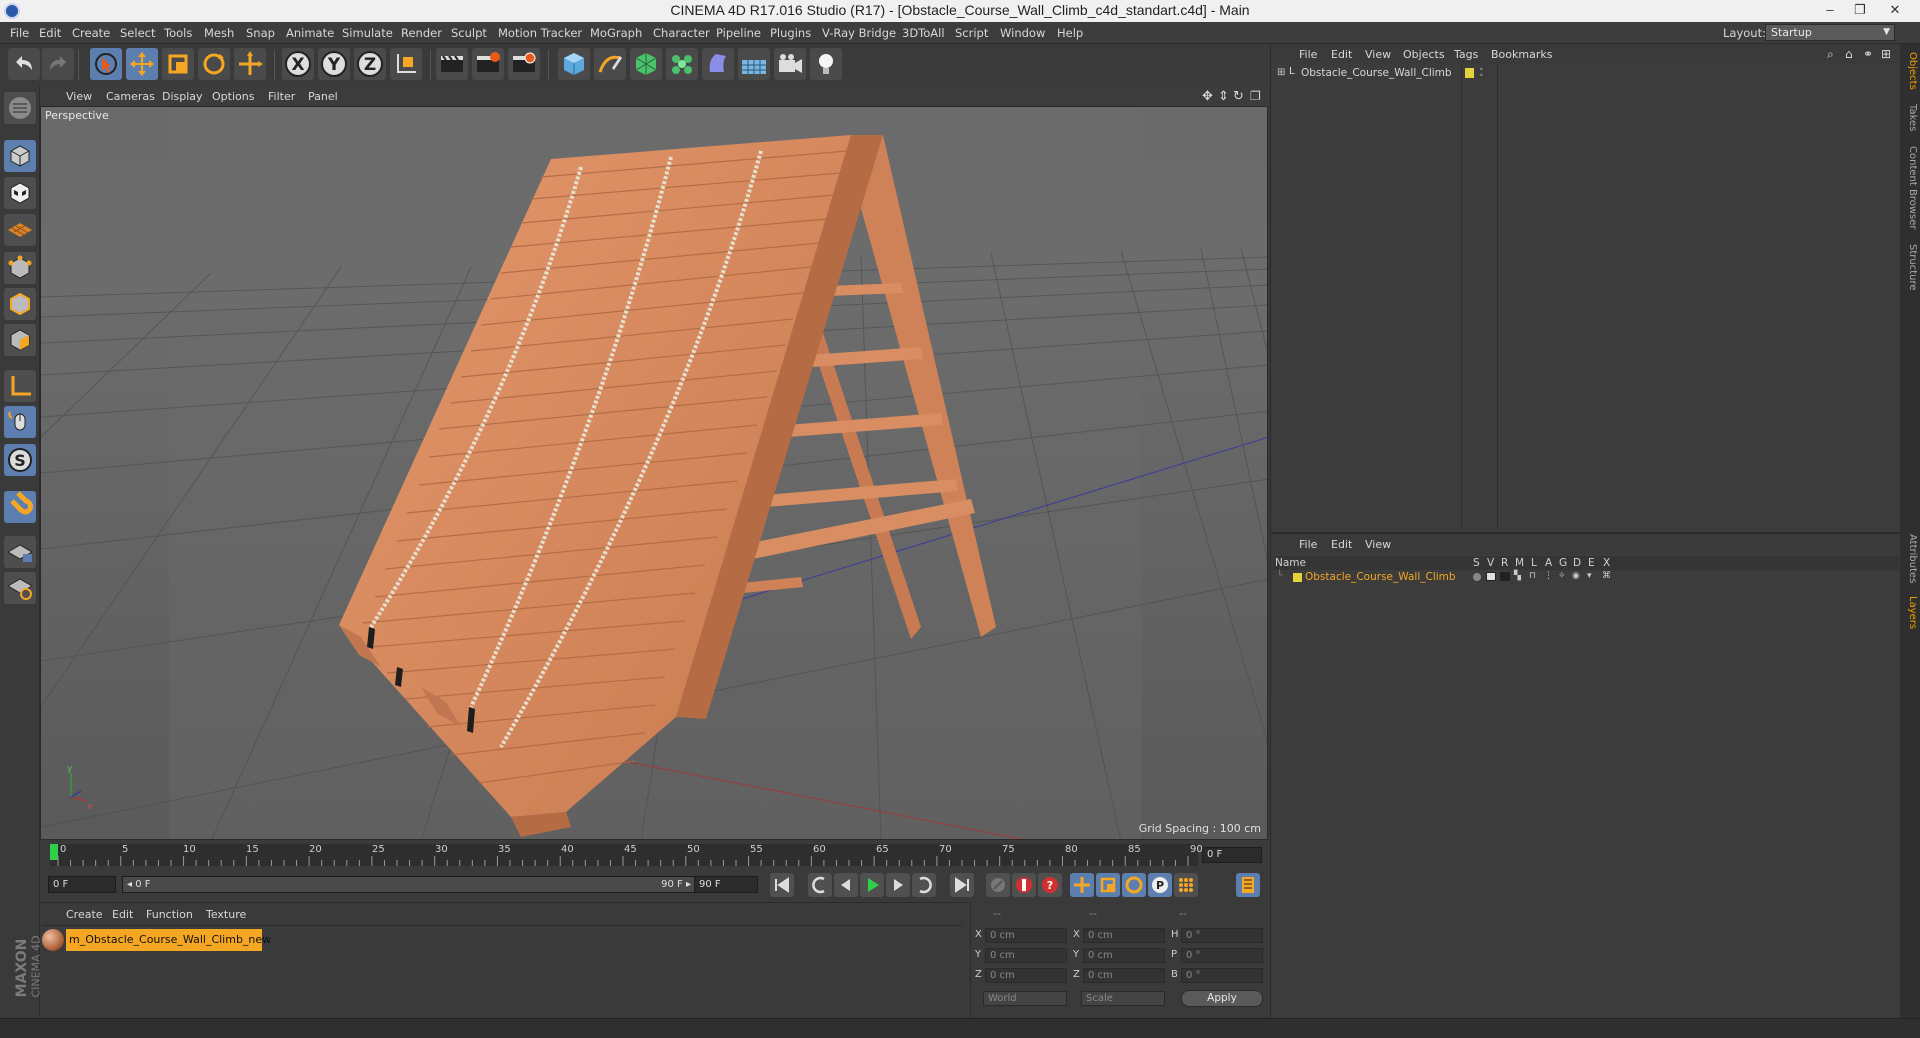 The width and height of the screenshot is (1920, 1038). Describe the element at coordinates (91, 33) in the screenshot. I see `menu-create: Create` at that location.